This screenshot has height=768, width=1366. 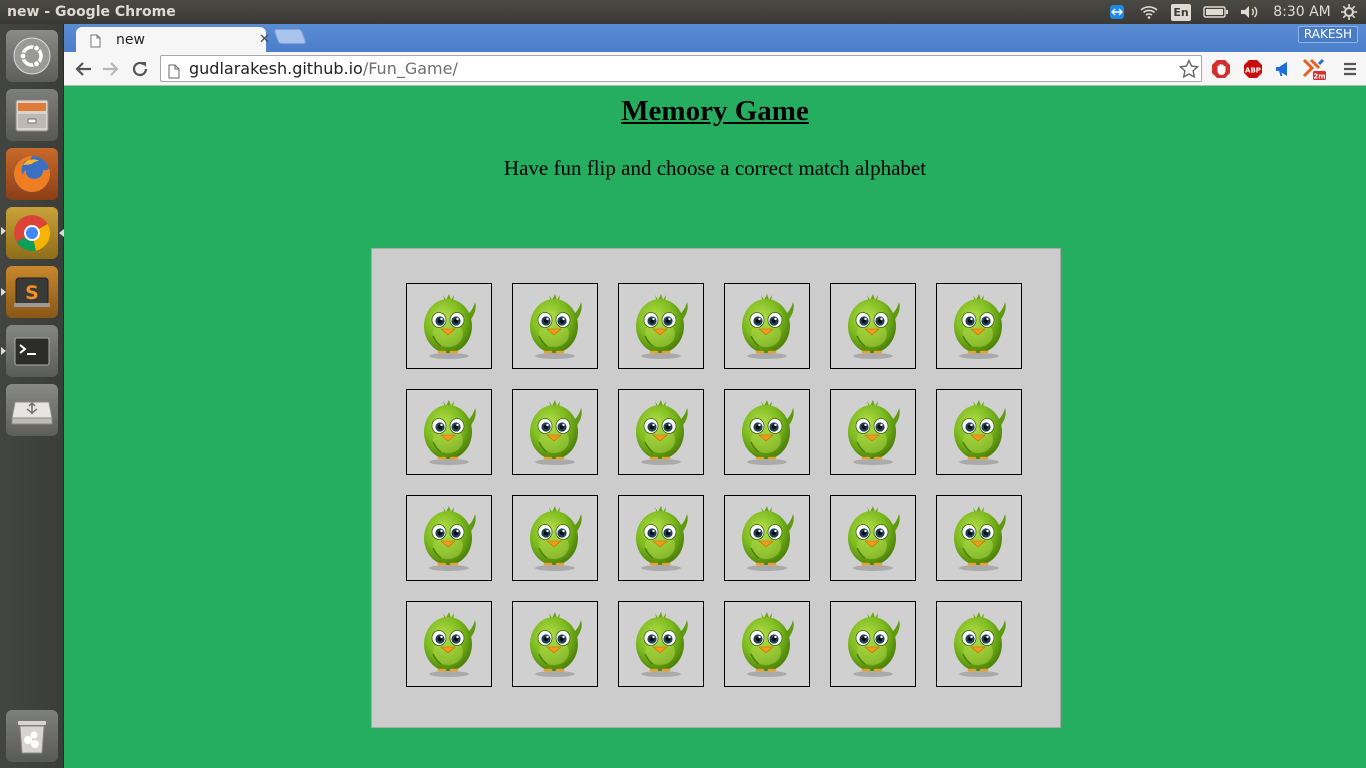 I want to click on firefox-icon, so click(x=32, y=174).